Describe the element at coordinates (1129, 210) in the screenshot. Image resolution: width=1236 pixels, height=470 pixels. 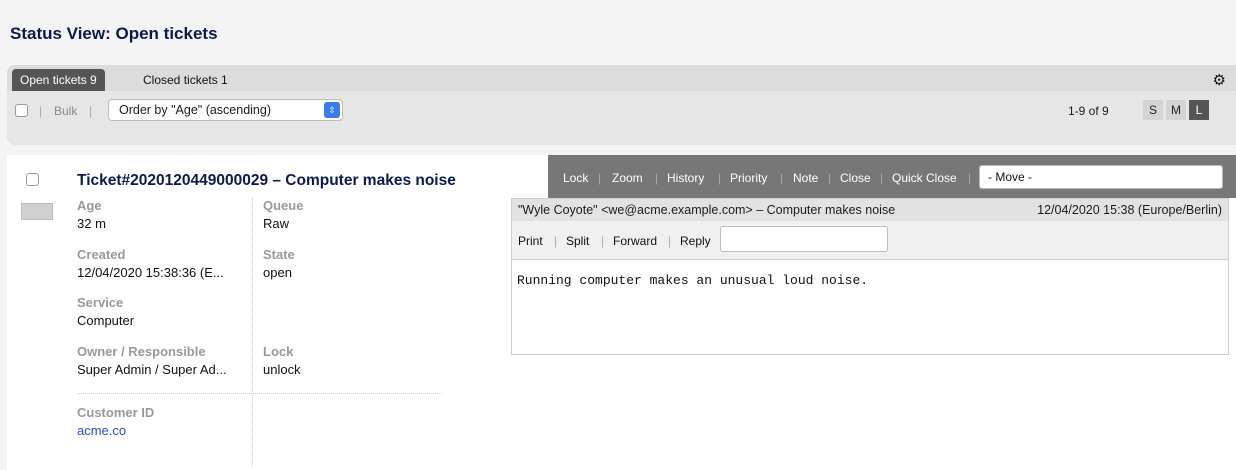
I see `article-date: 12/04/2020 15:38 (Europe/Berlin)` at that location.